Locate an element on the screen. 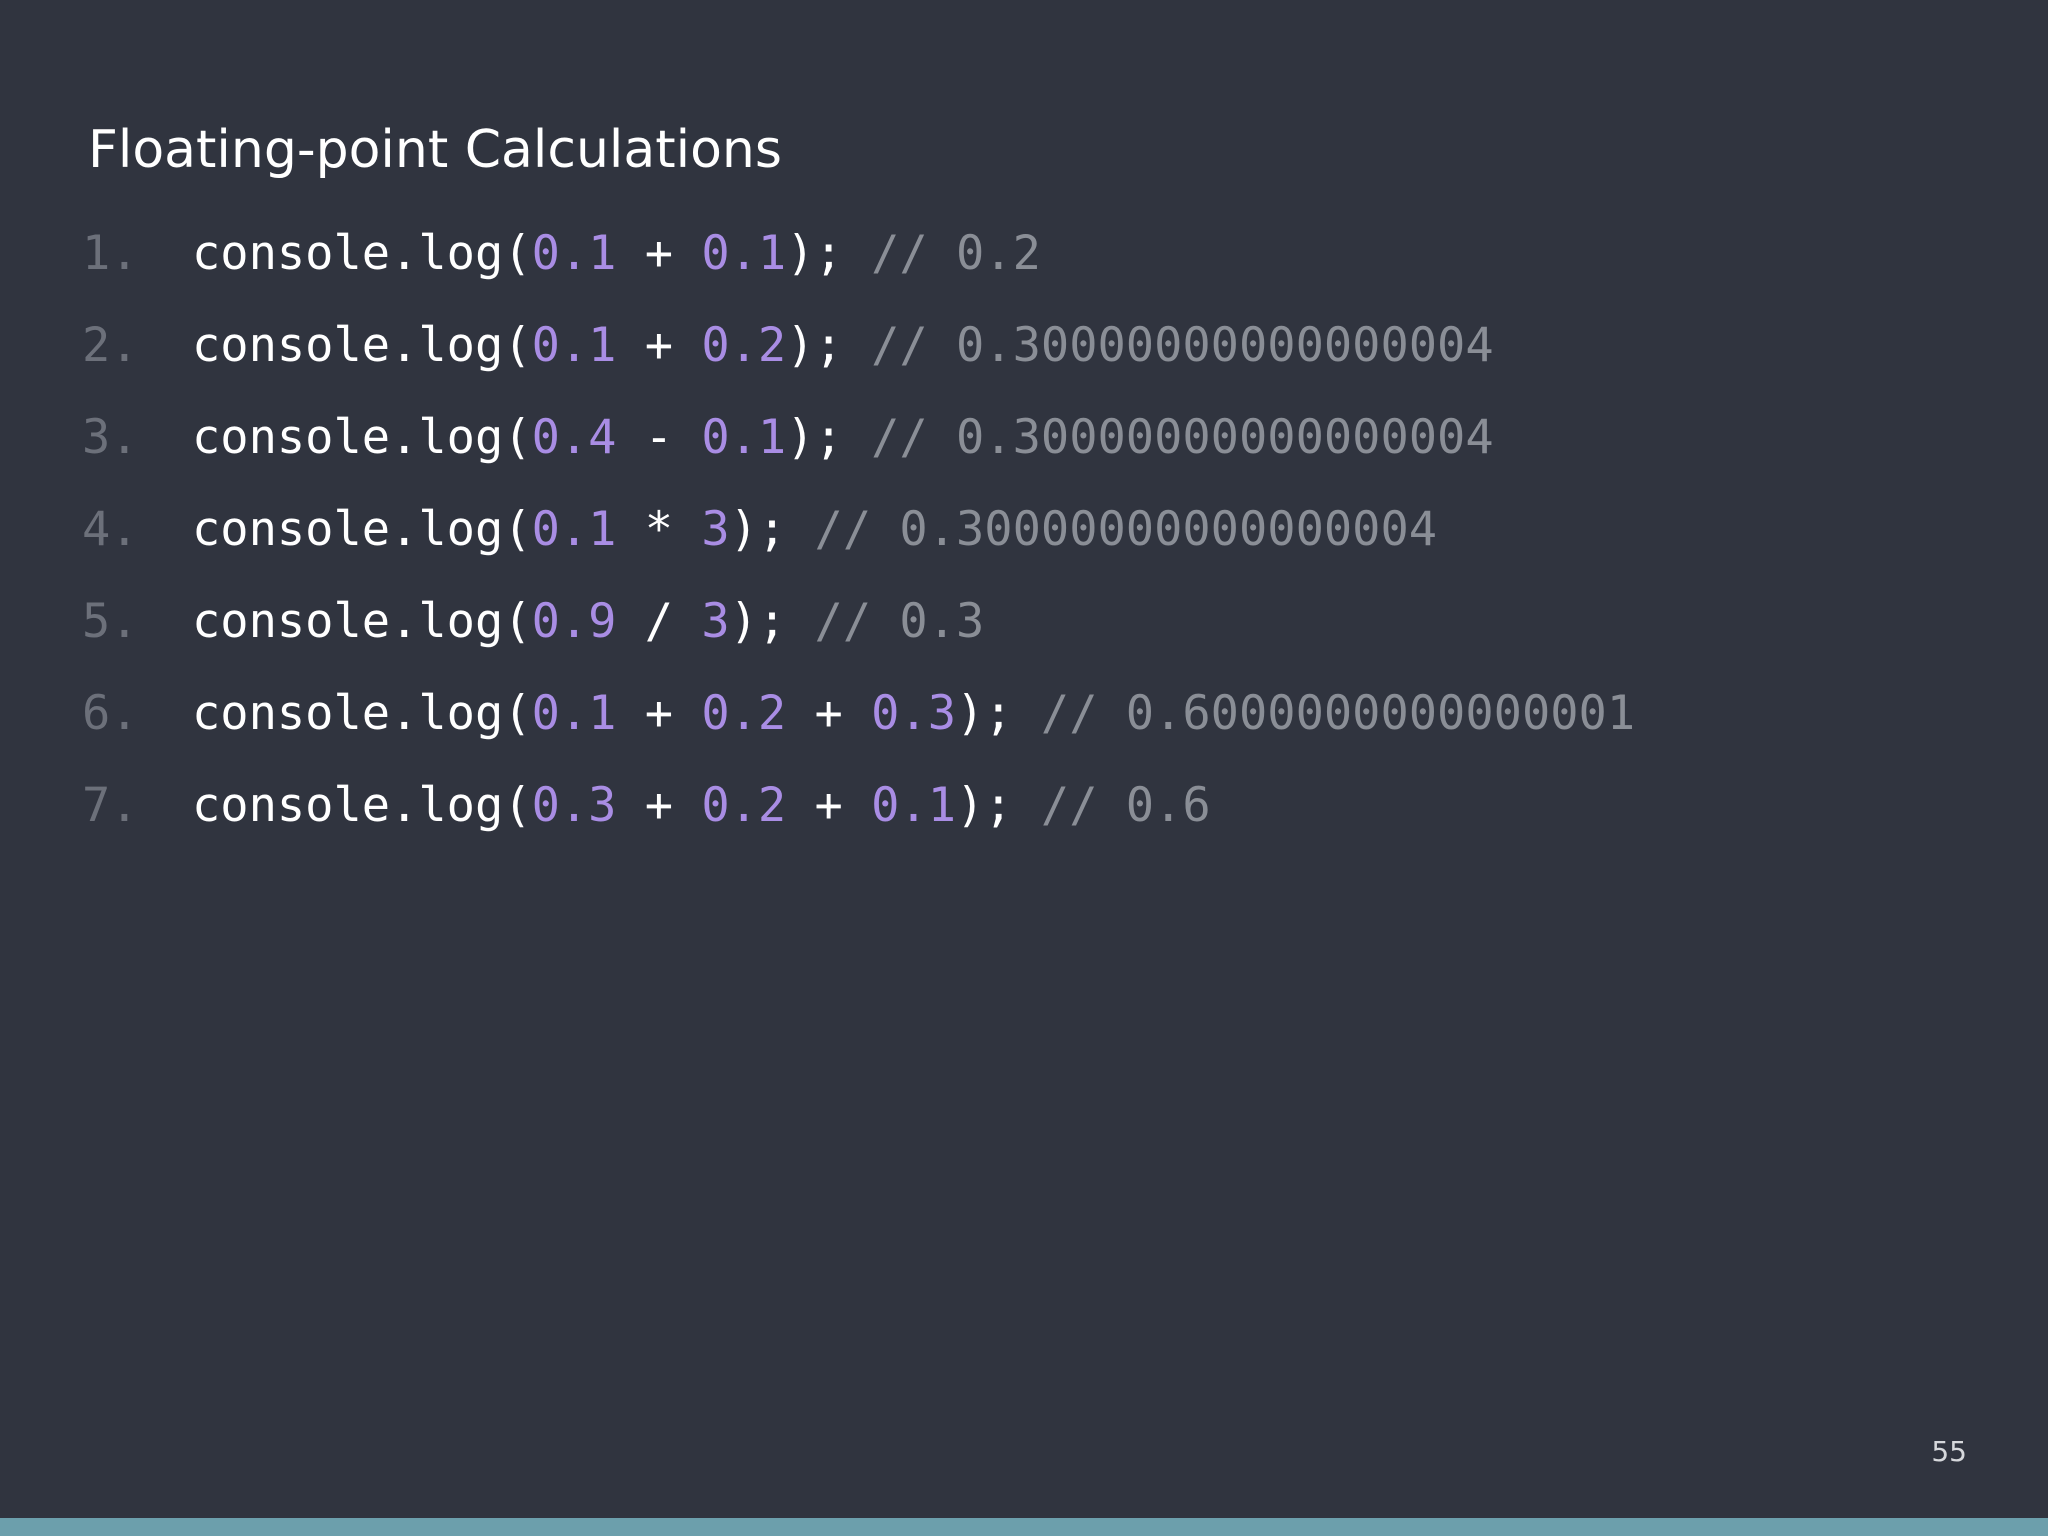 The image size is (2048, 1536). line-number: 7. is located at coordinates (110, 805).